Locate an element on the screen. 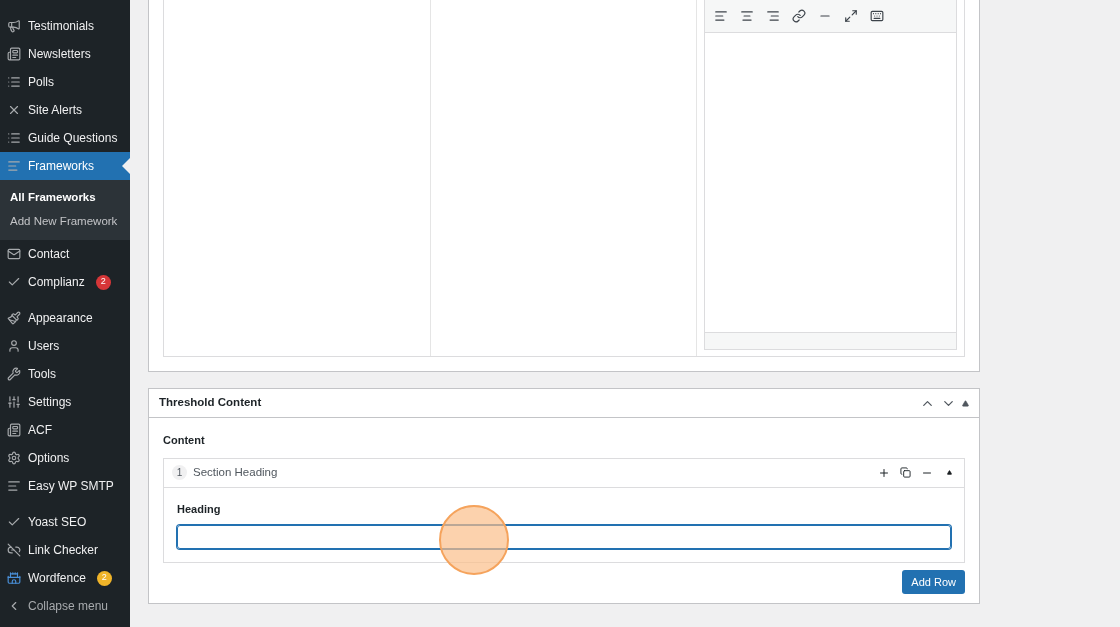  menu-item: Options is located at coordinates (65, 458).